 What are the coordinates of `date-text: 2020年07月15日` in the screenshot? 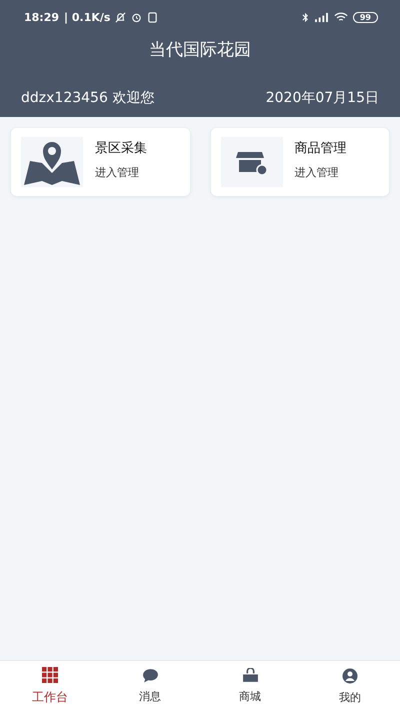 It's located at (322, 98).